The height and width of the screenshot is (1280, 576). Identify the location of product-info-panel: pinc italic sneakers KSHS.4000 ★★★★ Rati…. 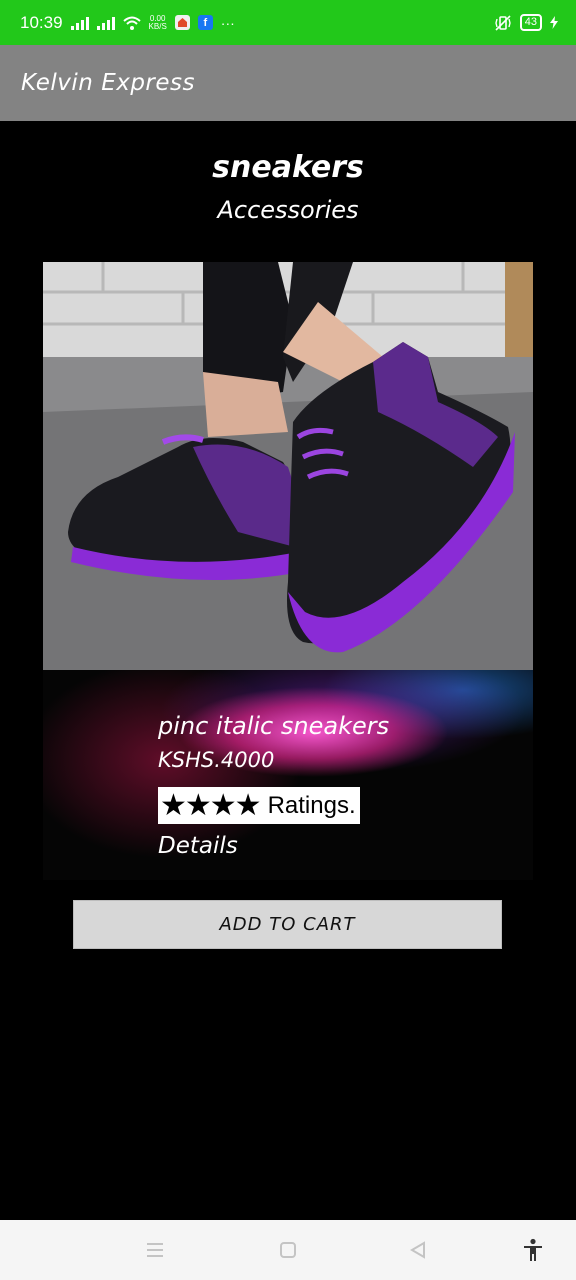
(288, 775).